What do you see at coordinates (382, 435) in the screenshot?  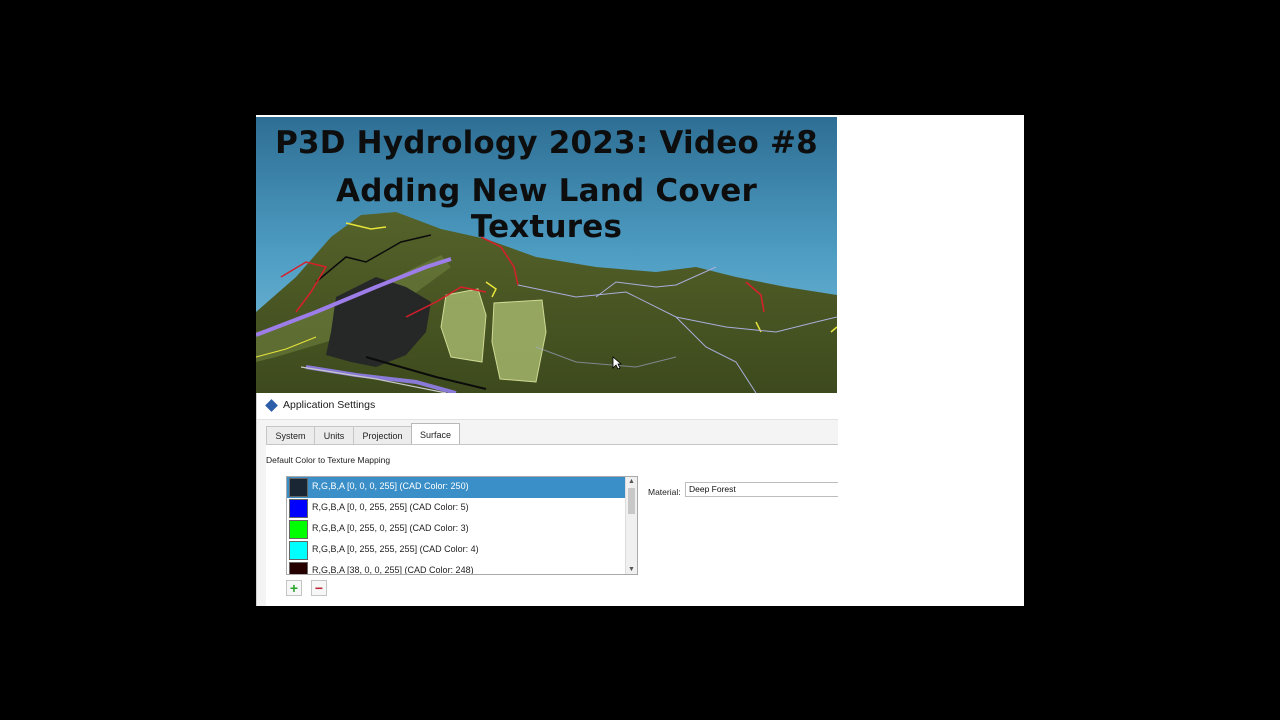 I see `tab-projection: Projection` at bounding box center [382, 435].